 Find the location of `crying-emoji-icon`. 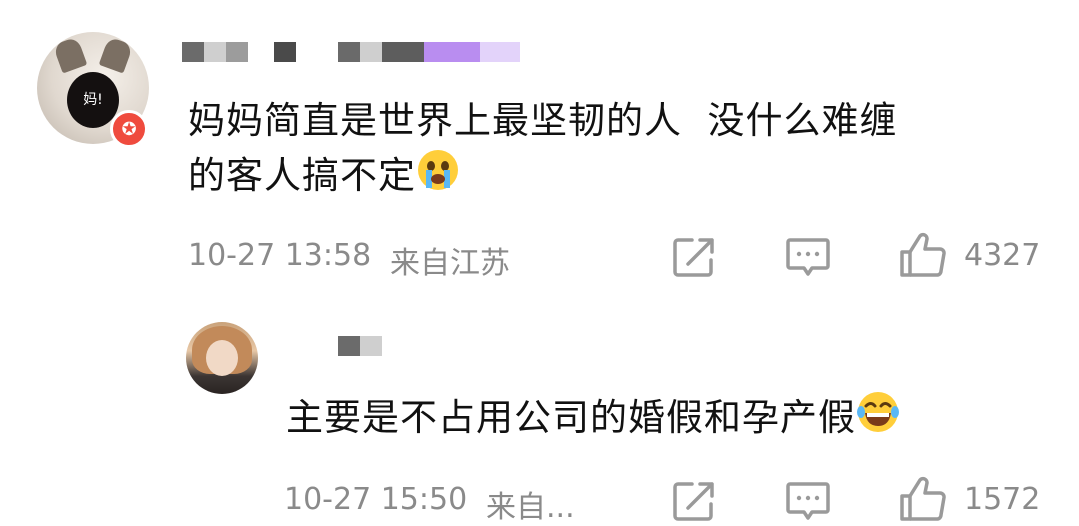

crying-emoji-icon is located at coordinates (438, 177).